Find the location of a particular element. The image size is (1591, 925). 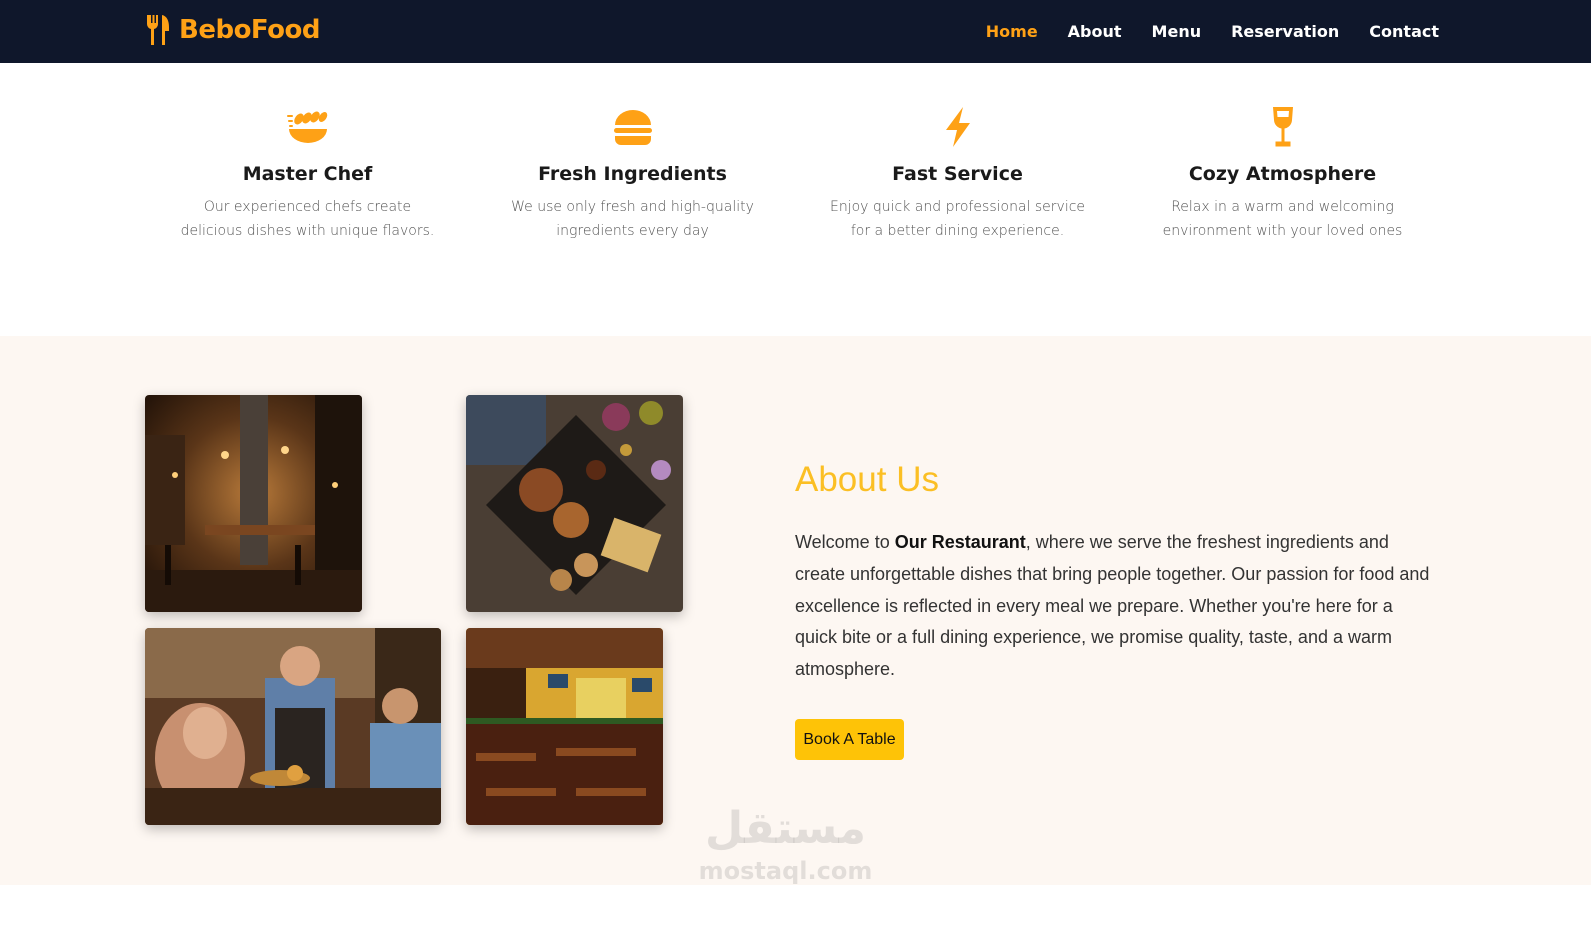

lightning-bolt-icon is located at coordinates (957, 127).